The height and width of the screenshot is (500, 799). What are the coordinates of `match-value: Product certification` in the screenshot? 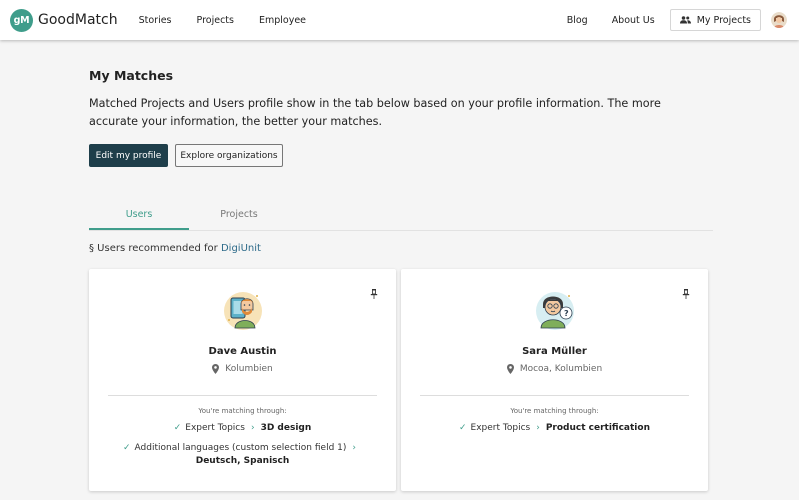 It's located at (597, 428).